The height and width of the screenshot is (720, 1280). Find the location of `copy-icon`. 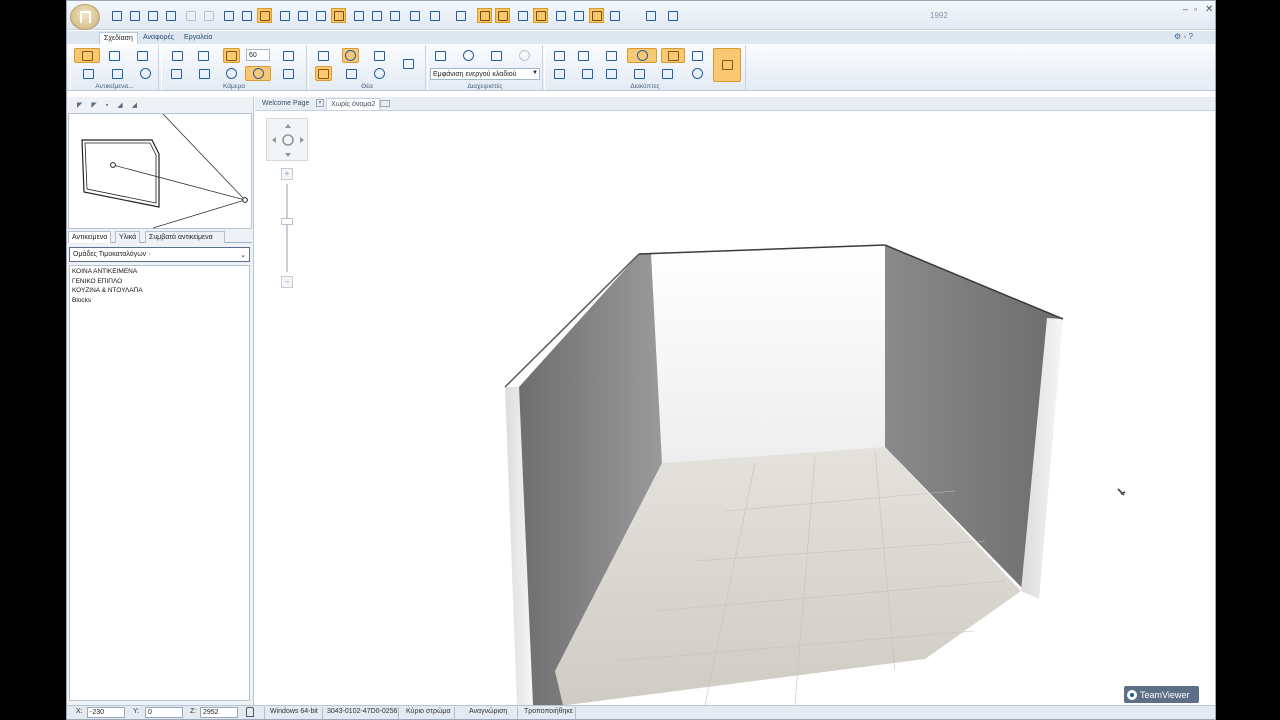

copy-icon is located at coordinates (114, 55).